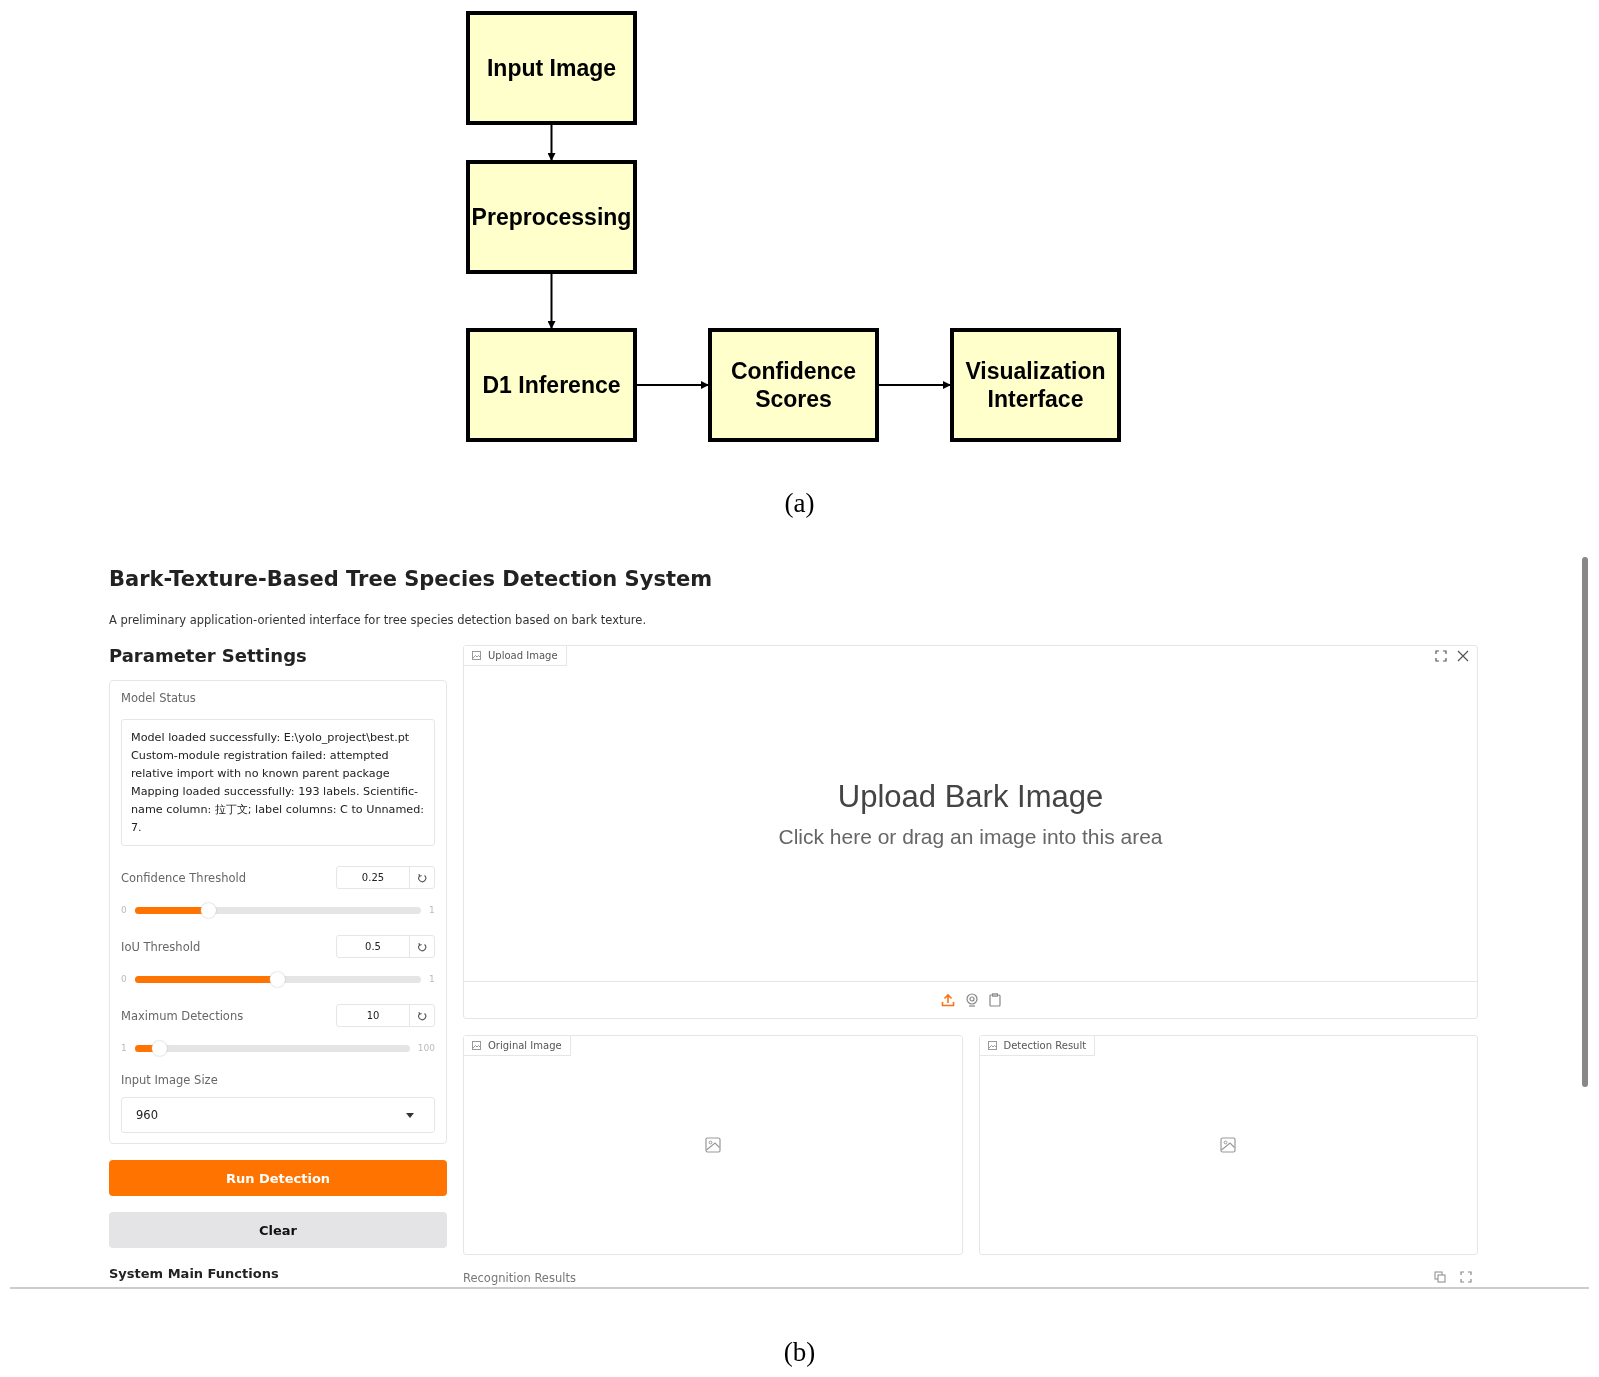  Describe the element at coordinates (971, 1000) in the screenshot. I see `webcam-icon` at that location.